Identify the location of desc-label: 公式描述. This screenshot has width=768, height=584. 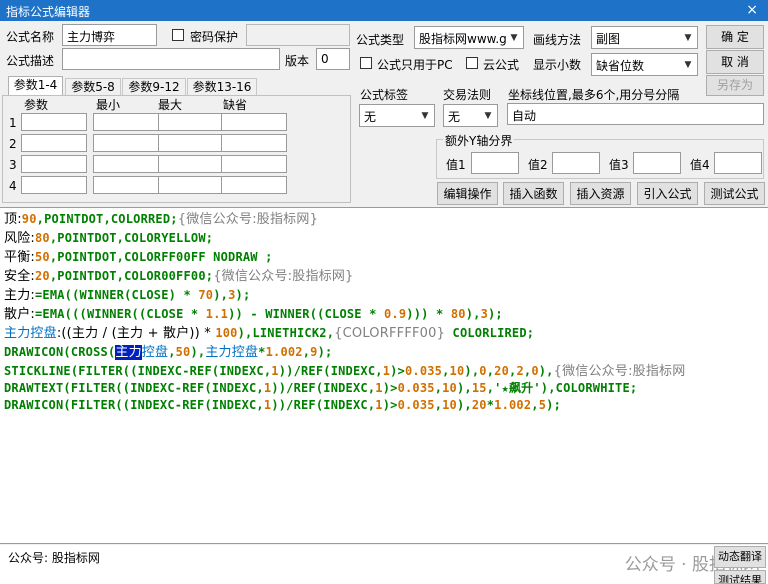
(30, 61).